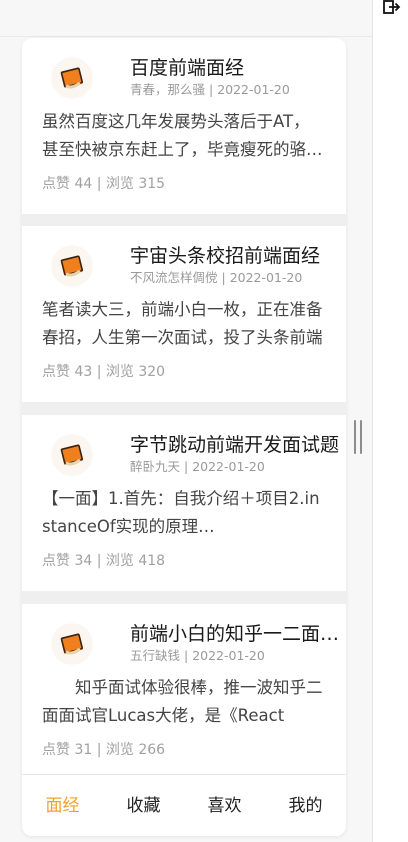 This screenshot has height=842, width=408. I want to click on article-author: 不风流怎样倜傥, so click(174, 277).